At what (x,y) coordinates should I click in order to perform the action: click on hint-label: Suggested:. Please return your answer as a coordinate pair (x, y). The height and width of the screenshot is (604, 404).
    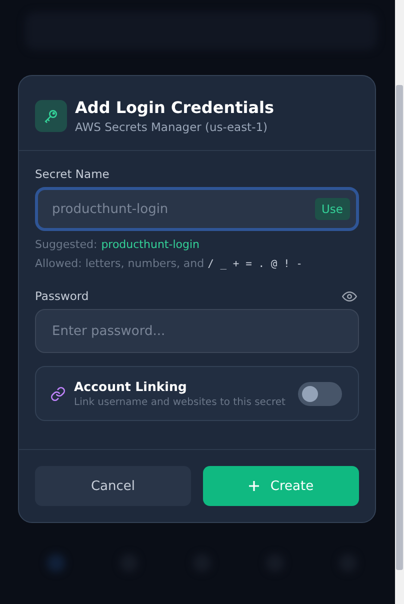
    Looking at the image, I should click on (66, 244).